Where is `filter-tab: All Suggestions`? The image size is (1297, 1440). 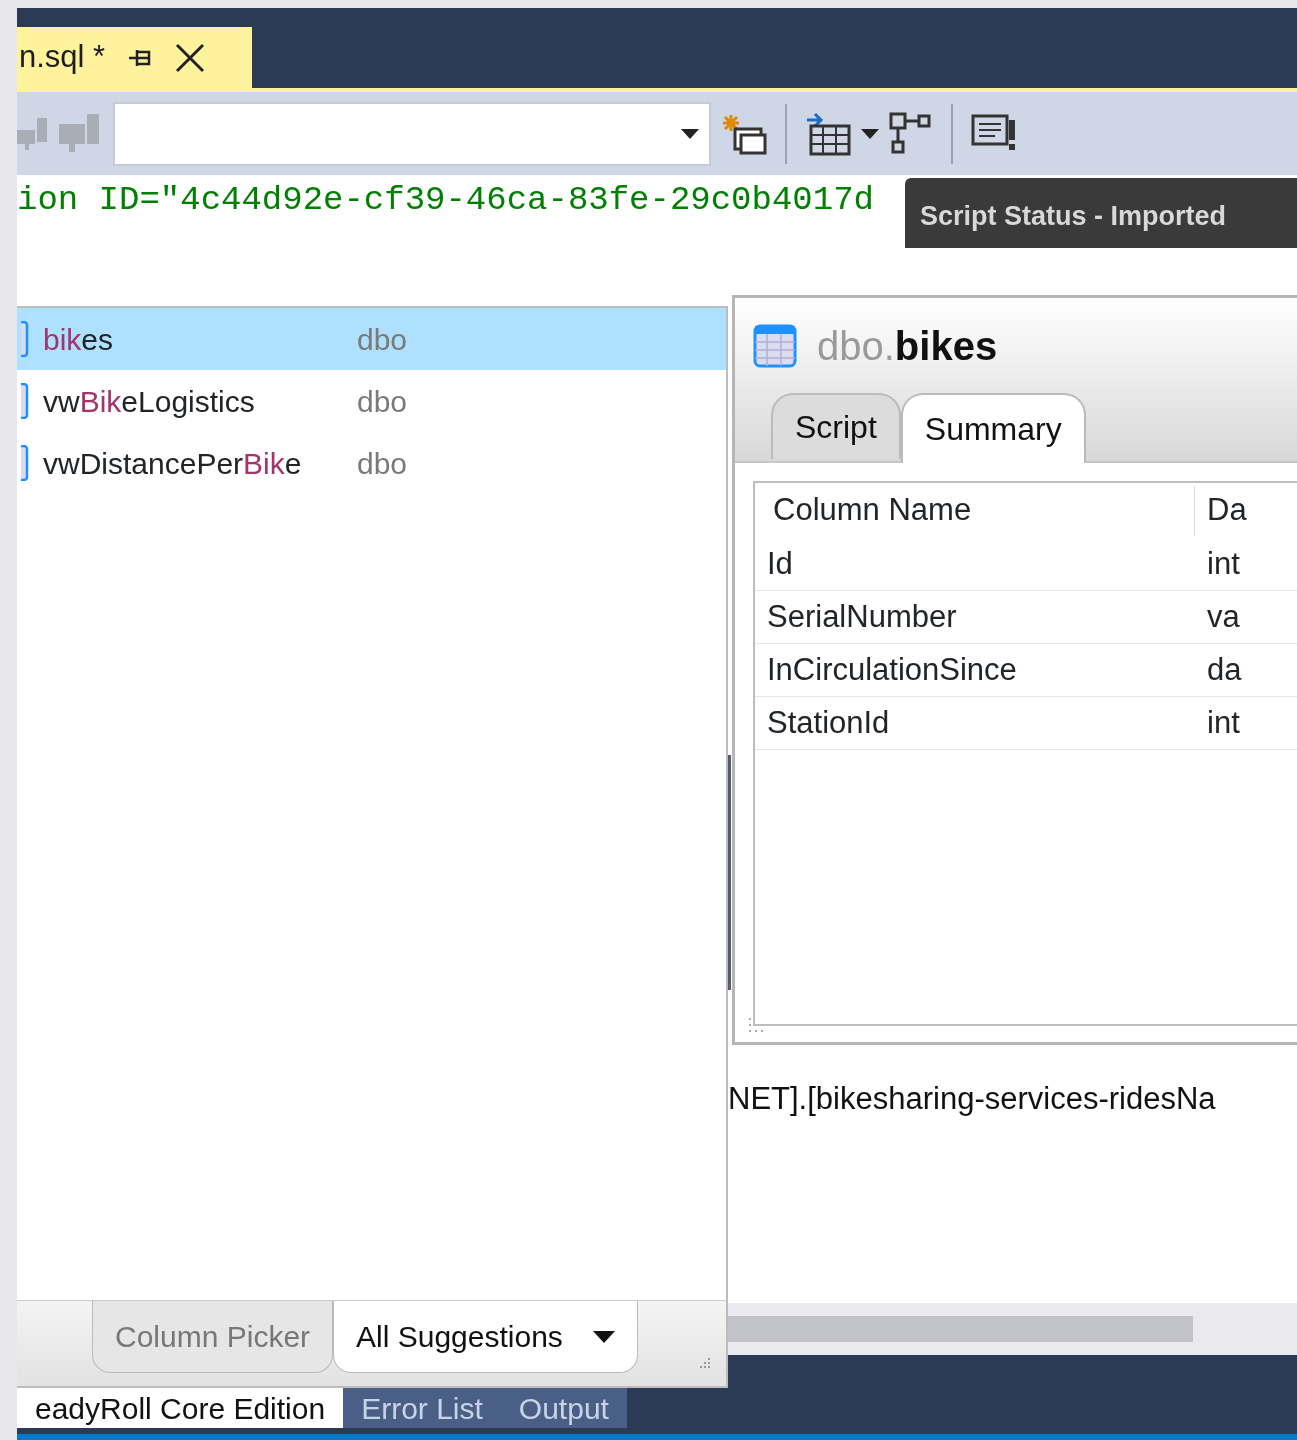
filter-tab: All Suggestions is located at coordinates (485, 1337).